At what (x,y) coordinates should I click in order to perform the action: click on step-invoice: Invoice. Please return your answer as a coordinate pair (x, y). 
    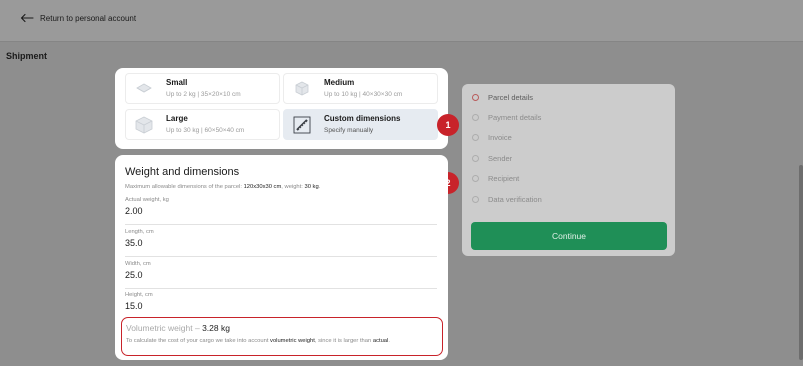
    Looking at the image, I should click on (492, 137).